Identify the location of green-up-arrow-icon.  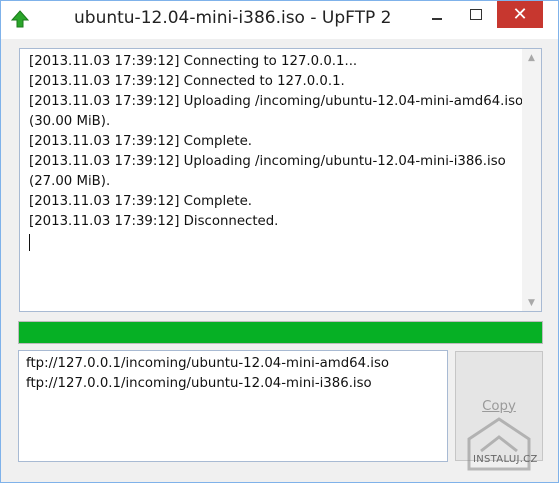
(20, 19).